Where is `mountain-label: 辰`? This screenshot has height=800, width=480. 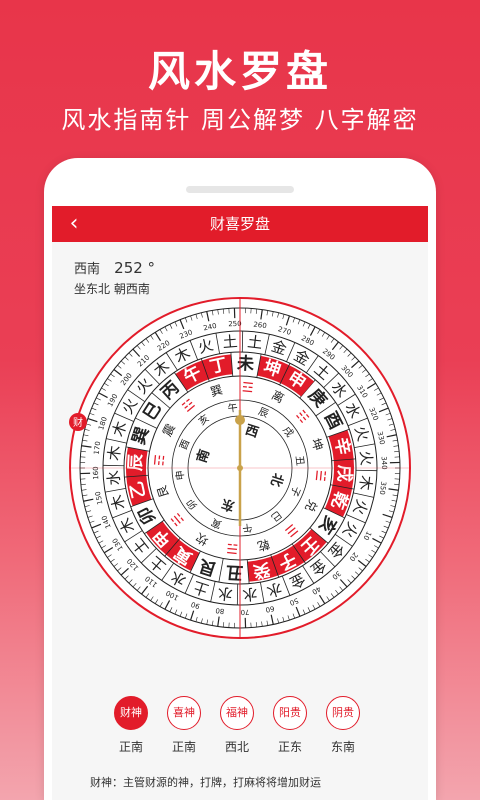 mountain-label: 辰 is located at coordinates (136, 462).